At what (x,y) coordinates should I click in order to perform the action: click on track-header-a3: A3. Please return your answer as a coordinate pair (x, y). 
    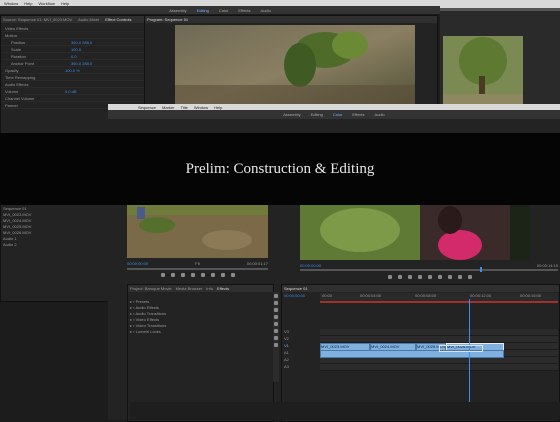
    Looking at the image, I should click on (301, 367).